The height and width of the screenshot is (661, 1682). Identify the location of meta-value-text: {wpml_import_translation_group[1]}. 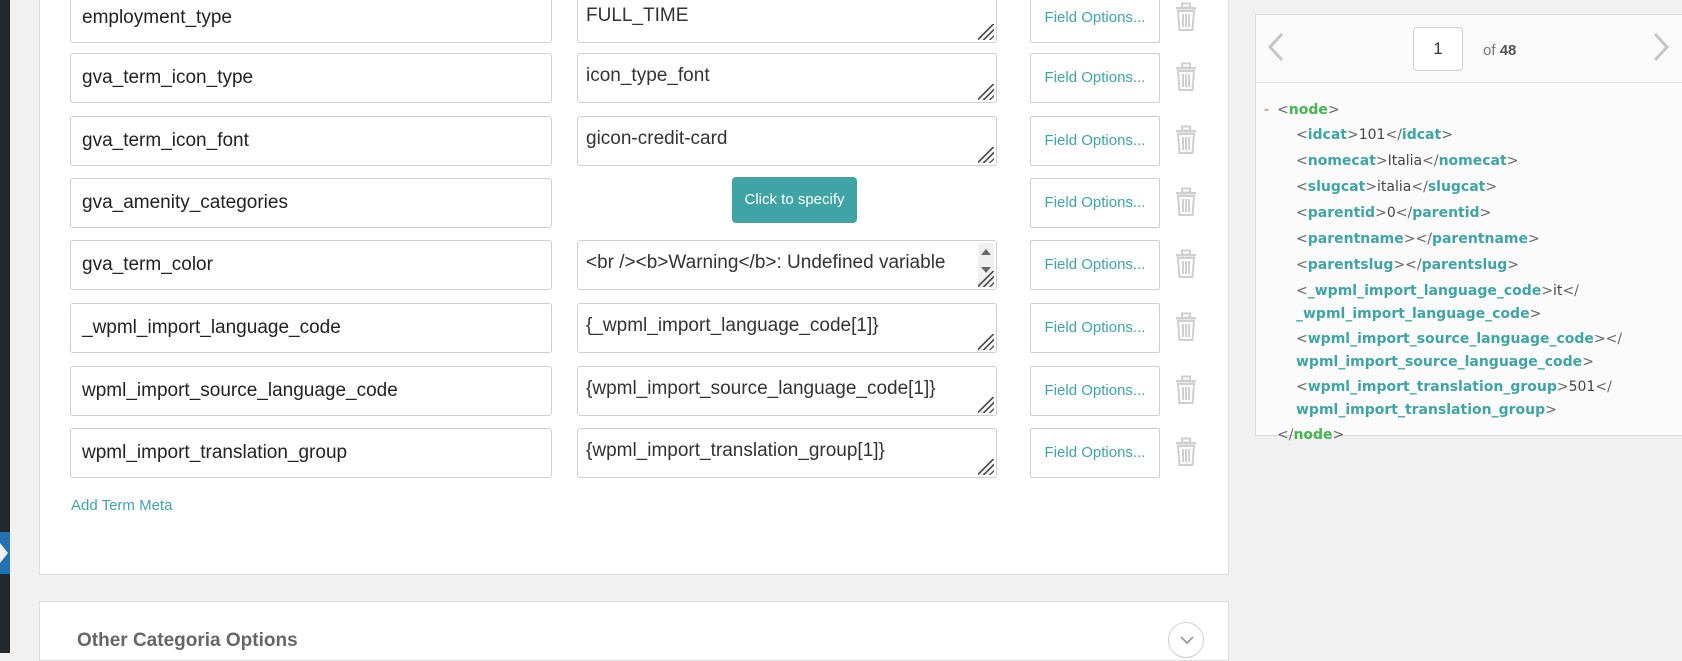
(735, 450).